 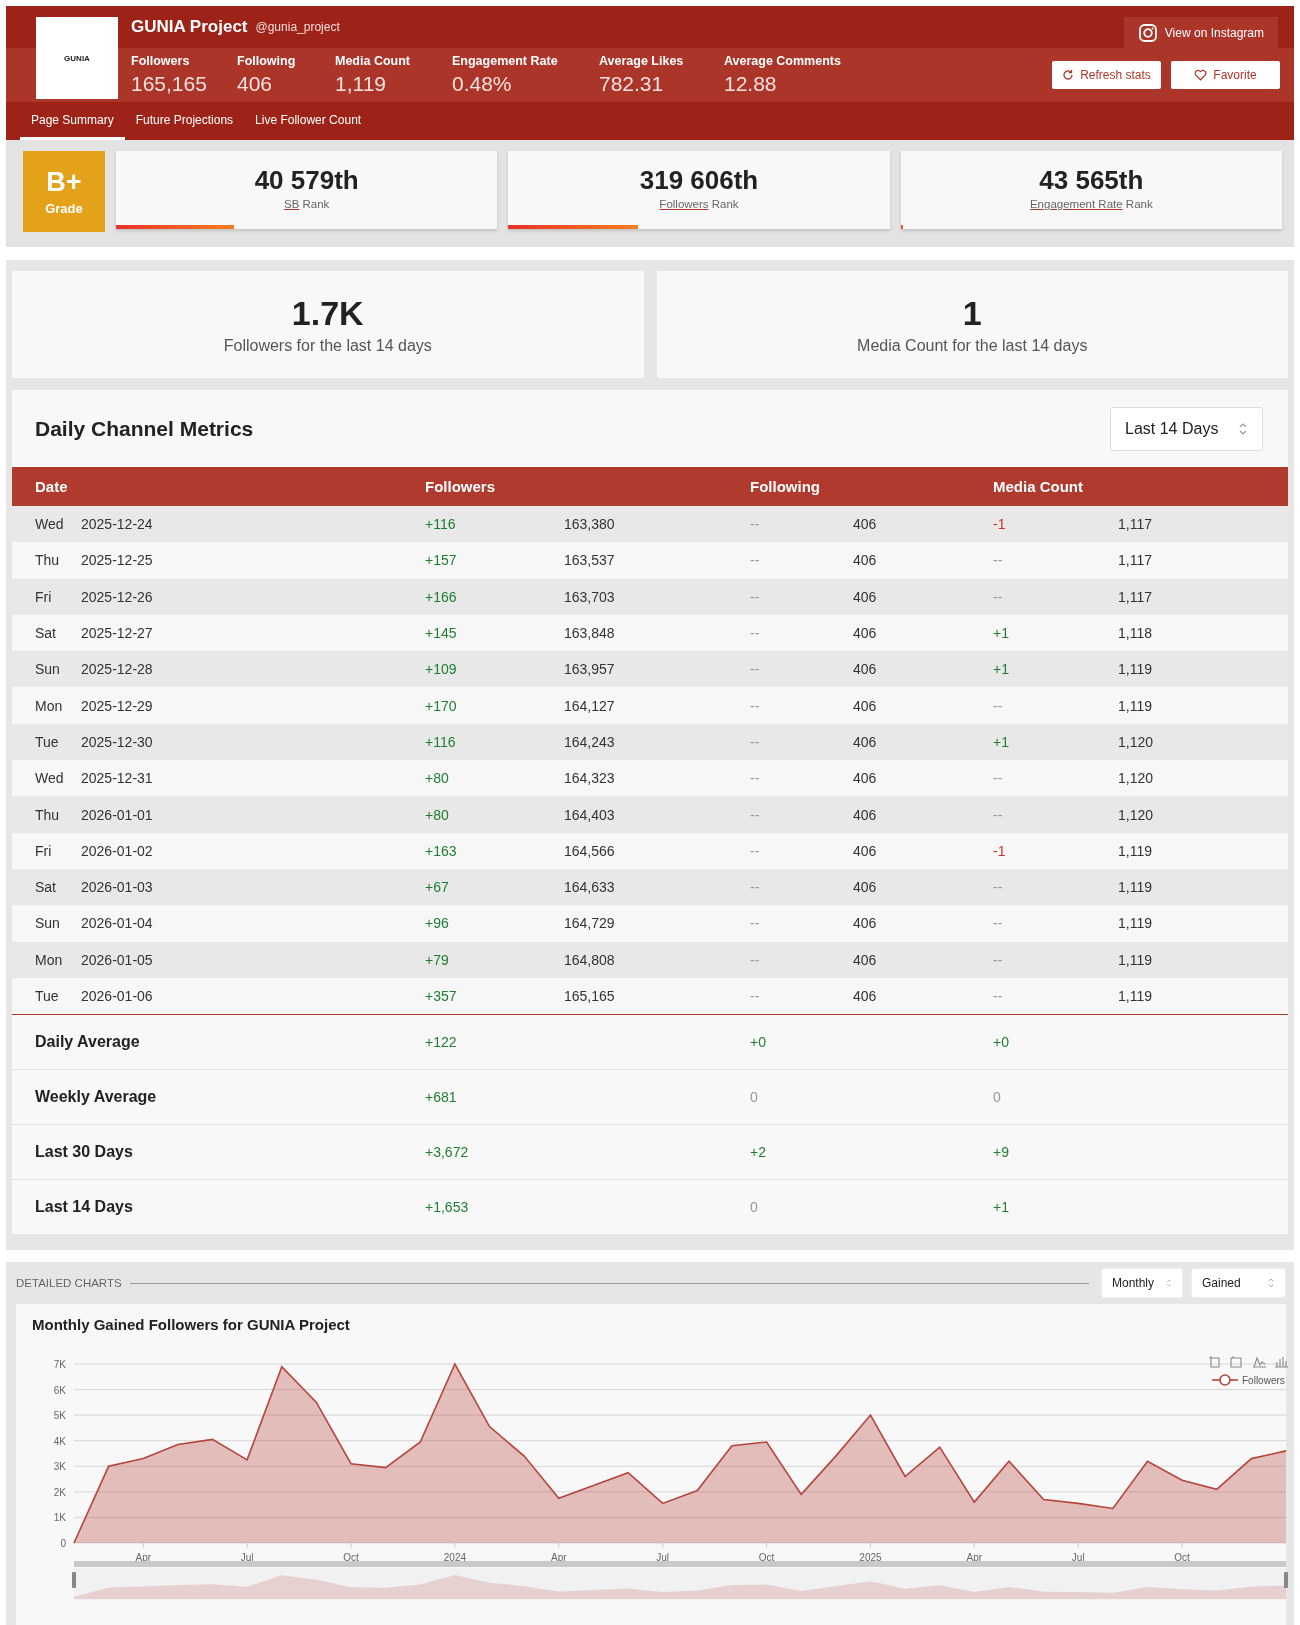 What do you see at coordinates (77, 58) in the screenshot?
I see `logo-text: GUNIA` at bounding box center [77, 58].